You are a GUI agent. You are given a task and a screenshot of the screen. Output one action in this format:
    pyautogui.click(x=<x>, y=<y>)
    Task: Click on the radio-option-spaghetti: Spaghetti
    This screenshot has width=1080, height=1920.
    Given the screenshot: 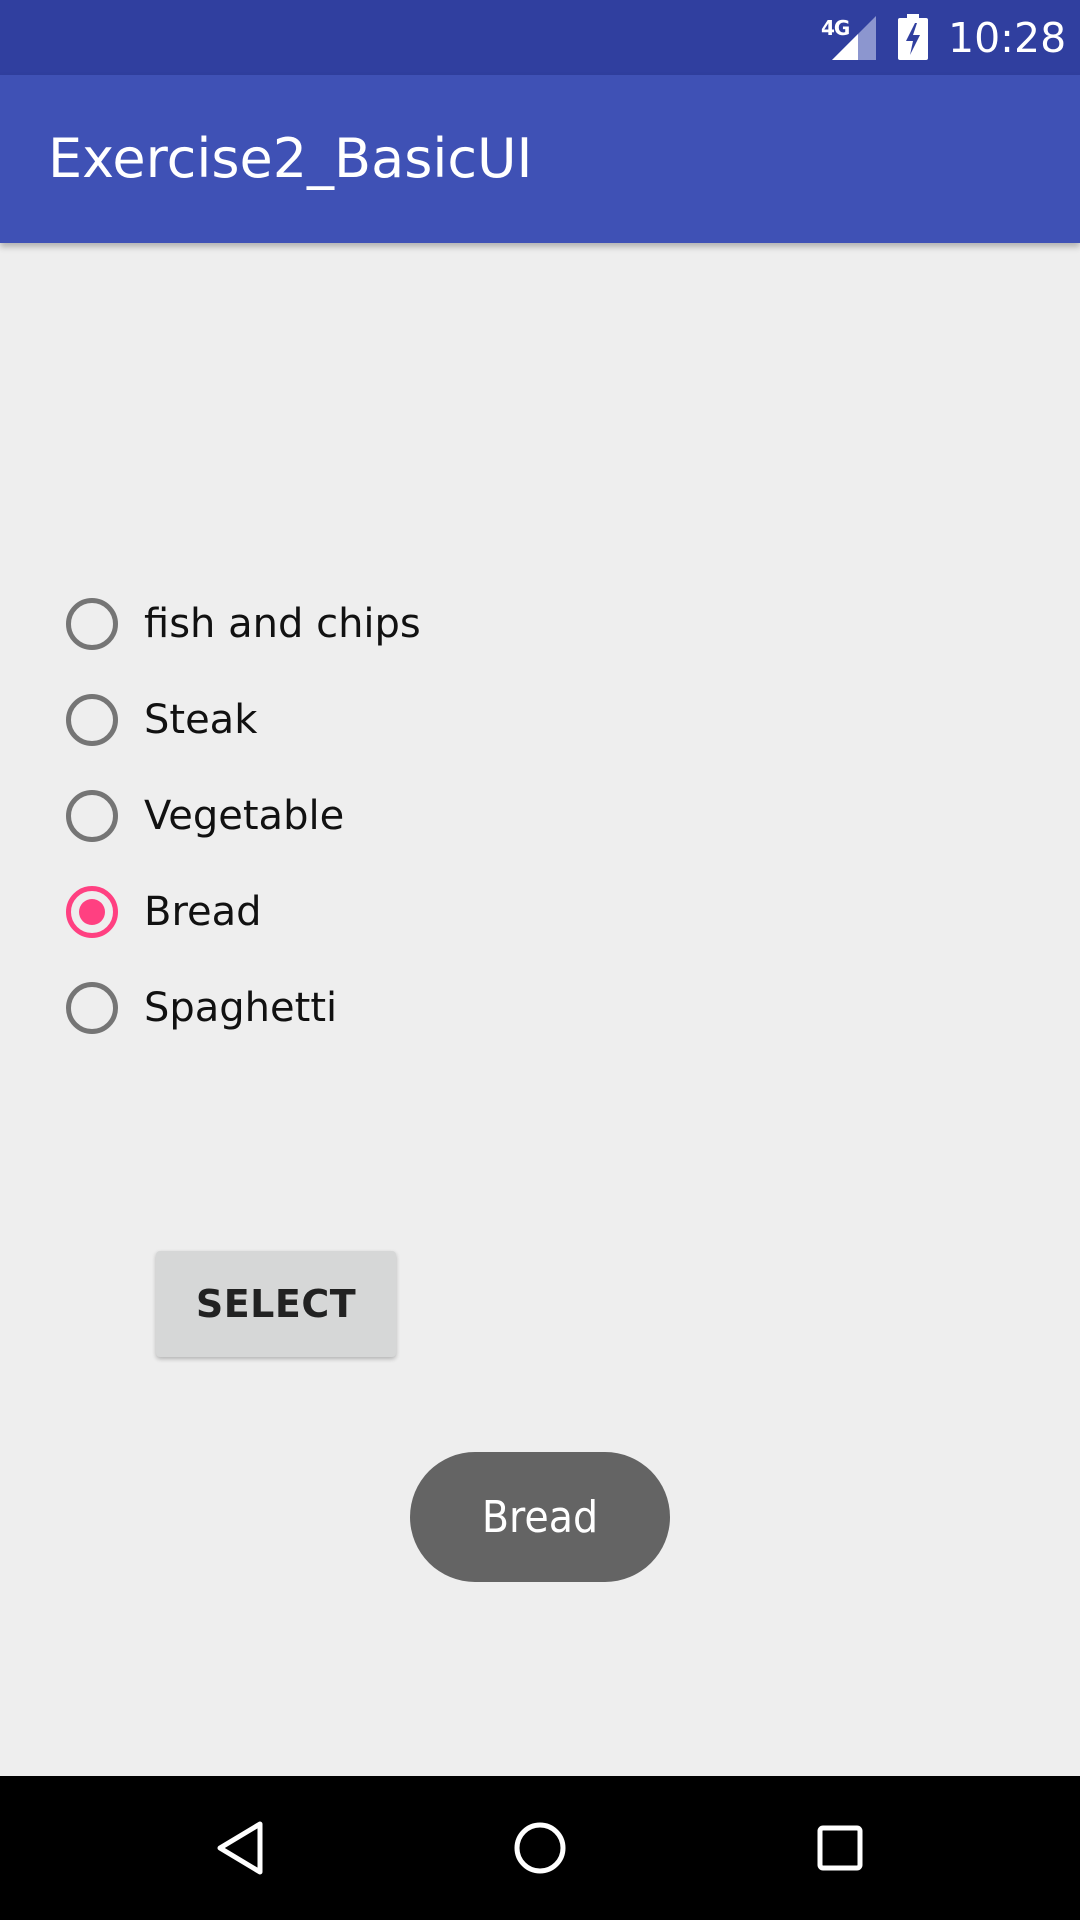 What is the action you would take?
    pyautogui.click(x=410, y=1008)
    